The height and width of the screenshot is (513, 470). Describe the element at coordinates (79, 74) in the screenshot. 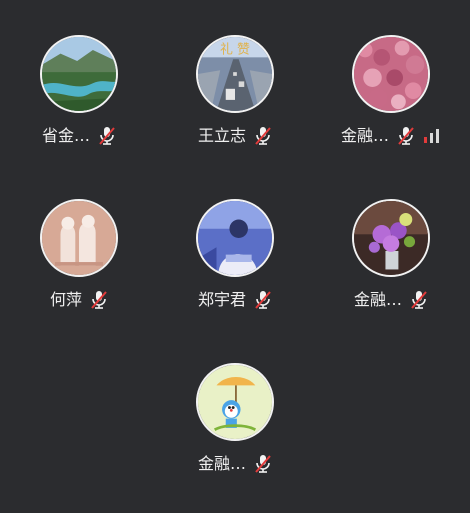

I see `landscape-river-avatar` at that location.